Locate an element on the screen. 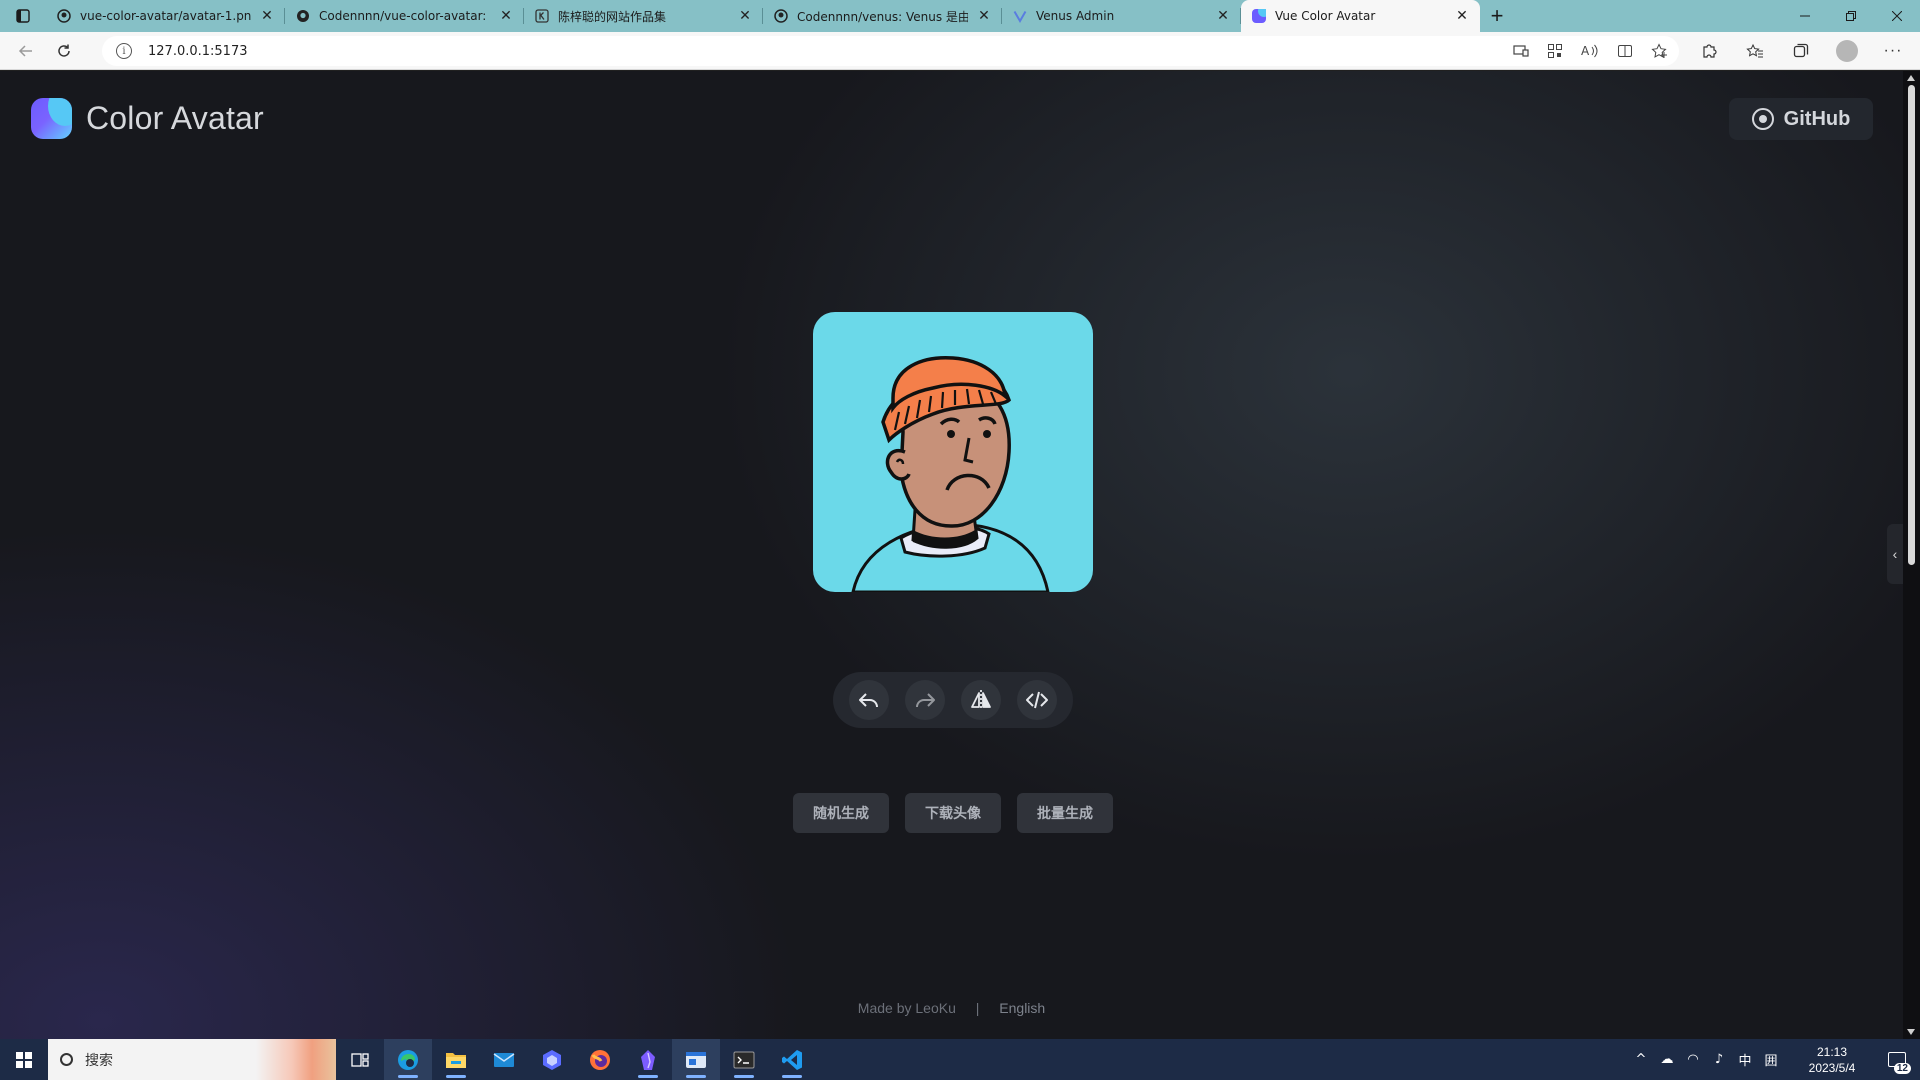  github-button: GitHub is located at coordinates (1801, 119).